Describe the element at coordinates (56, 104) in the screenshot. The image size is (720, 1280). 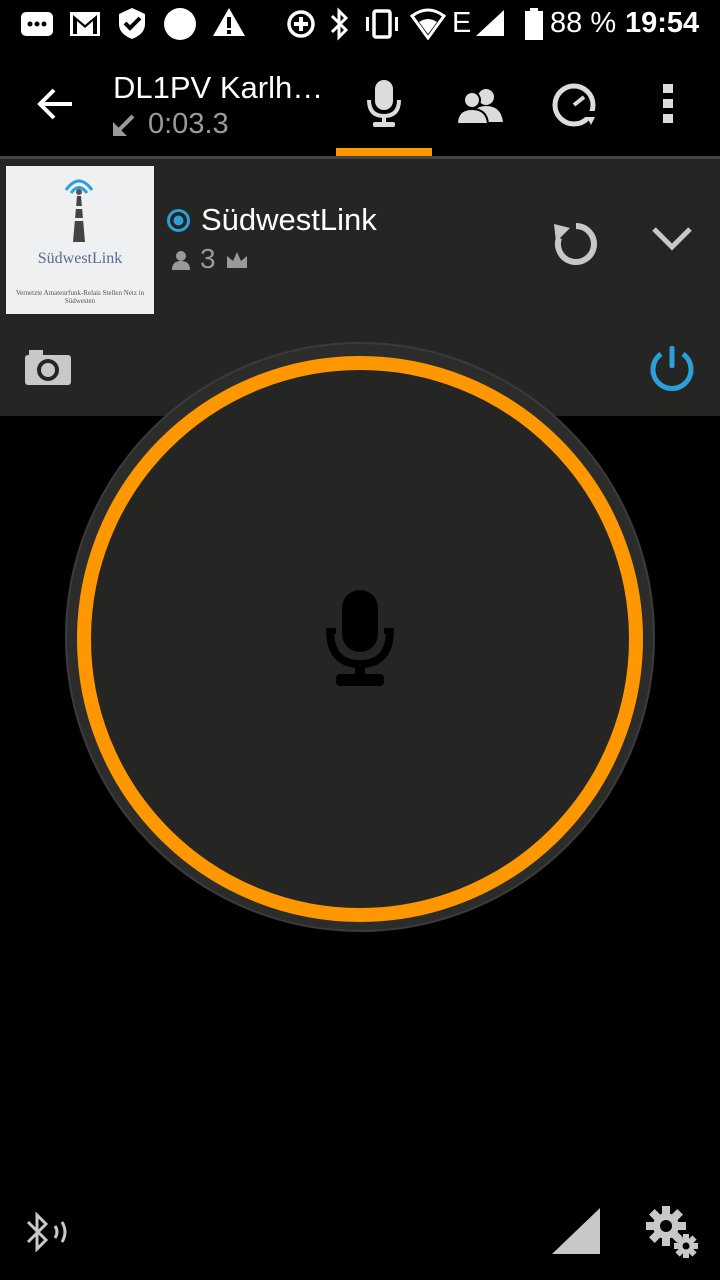
I see `back-arrow-icon` at that location.